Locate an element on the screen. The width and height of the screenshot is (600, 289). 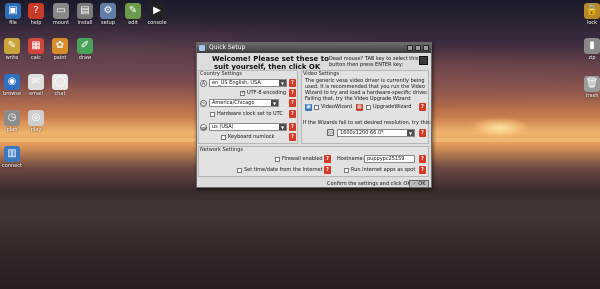
internet-time-label: Set time/date from the Internet is located at coordinates (283, 170).